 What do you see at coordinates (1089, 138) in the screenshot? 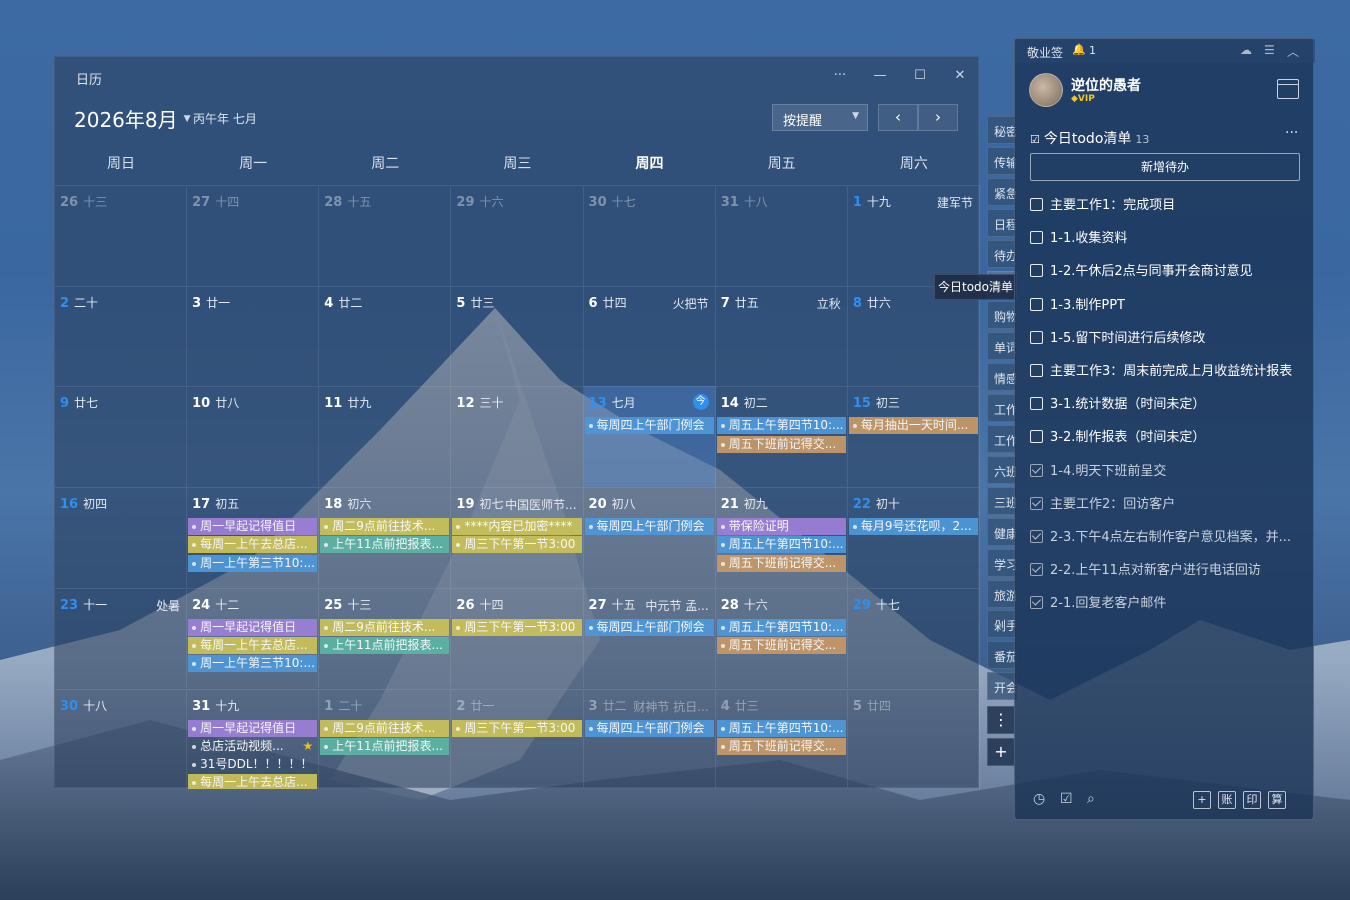
I see `list-title: ☑ 今日todo清单 13` at bounding box center [1089, 138].